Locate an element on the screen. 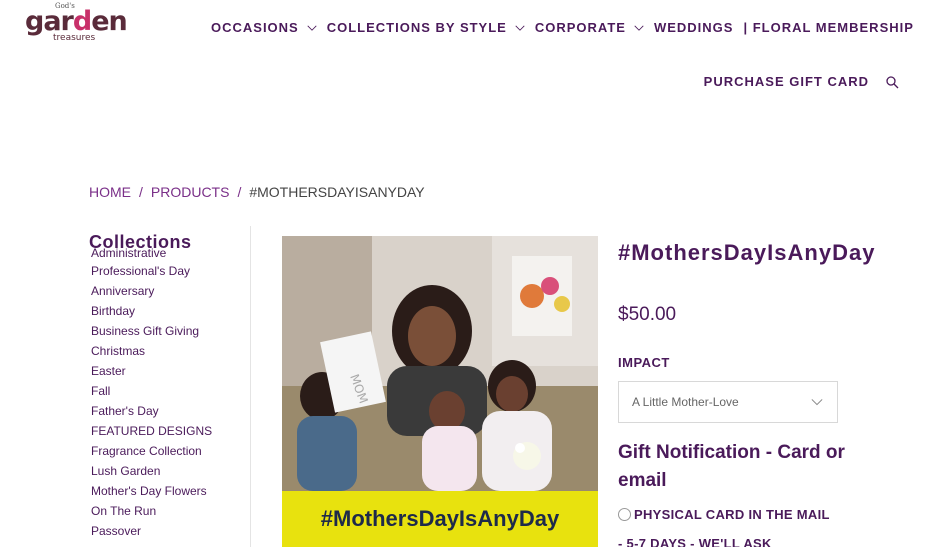 The image size is (929, 547). logo-wordmark: garden is located at coordinates (76, 21).